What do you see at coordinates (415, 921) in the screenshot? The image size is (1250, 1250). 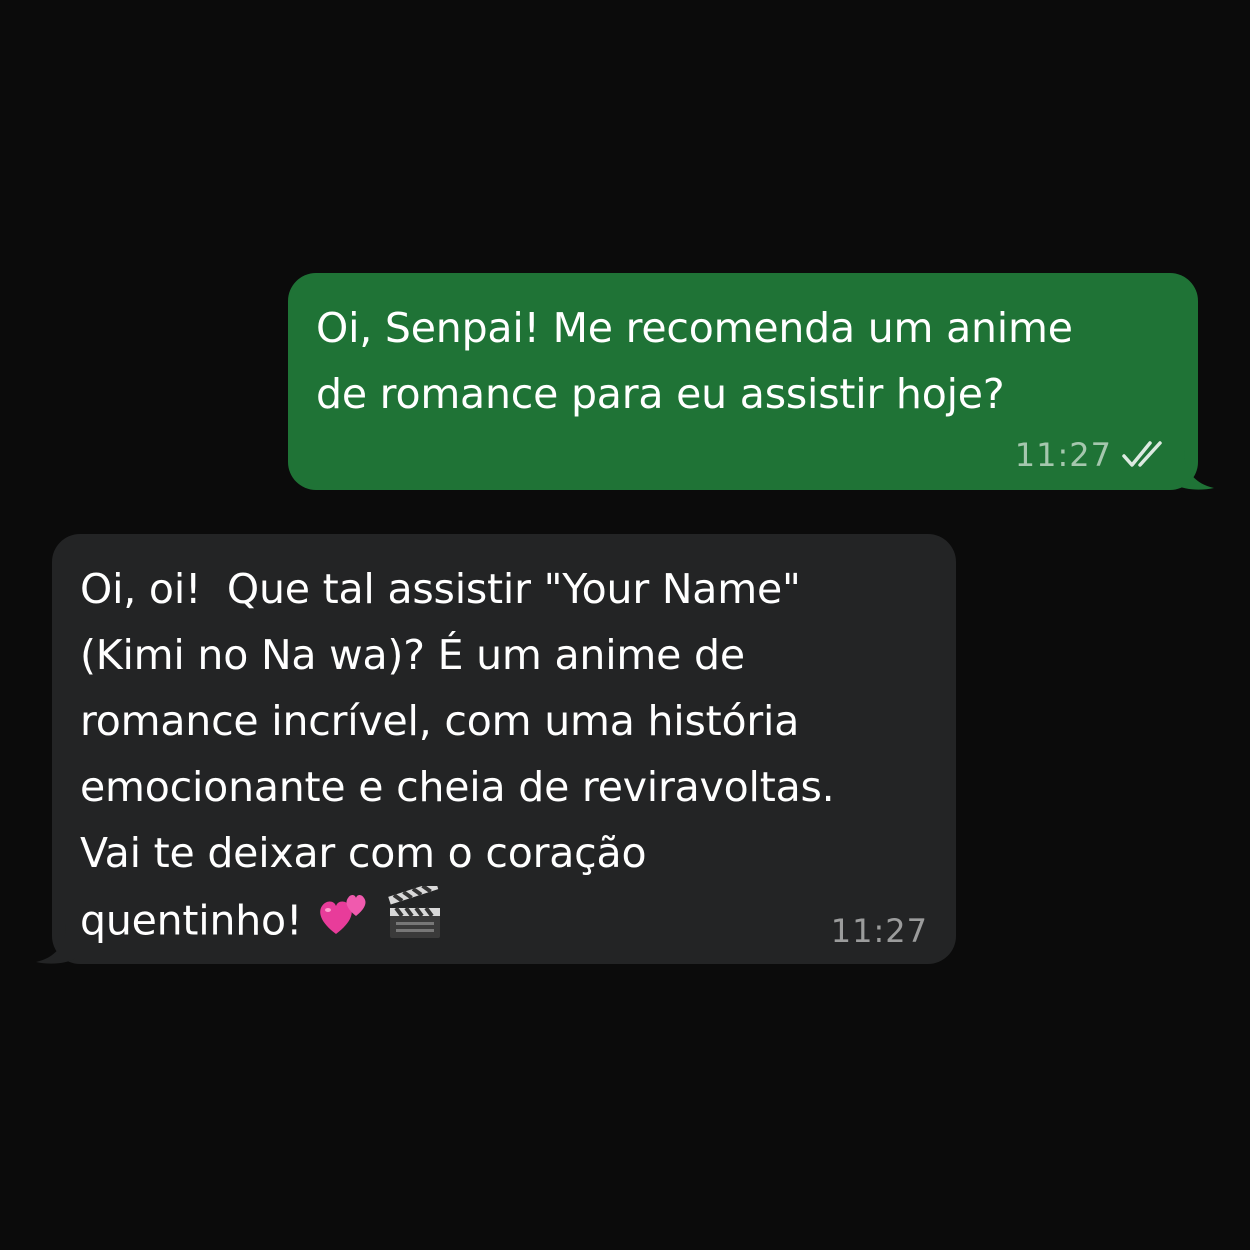 I see `clapper-board-icon` at bounding box center [415, 921].